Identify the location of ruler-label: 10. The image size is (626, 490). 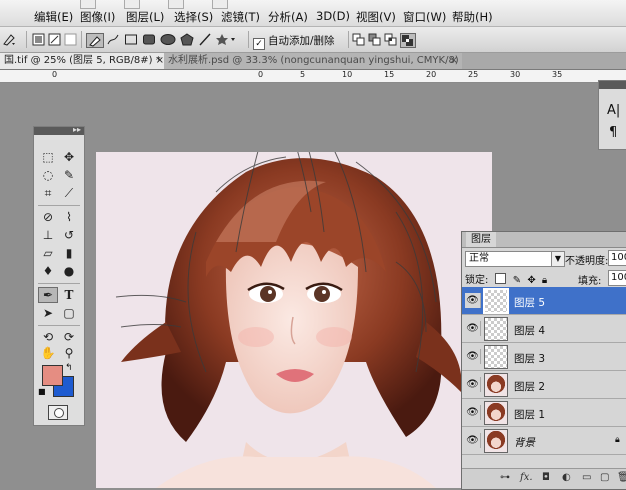
(347, 74).